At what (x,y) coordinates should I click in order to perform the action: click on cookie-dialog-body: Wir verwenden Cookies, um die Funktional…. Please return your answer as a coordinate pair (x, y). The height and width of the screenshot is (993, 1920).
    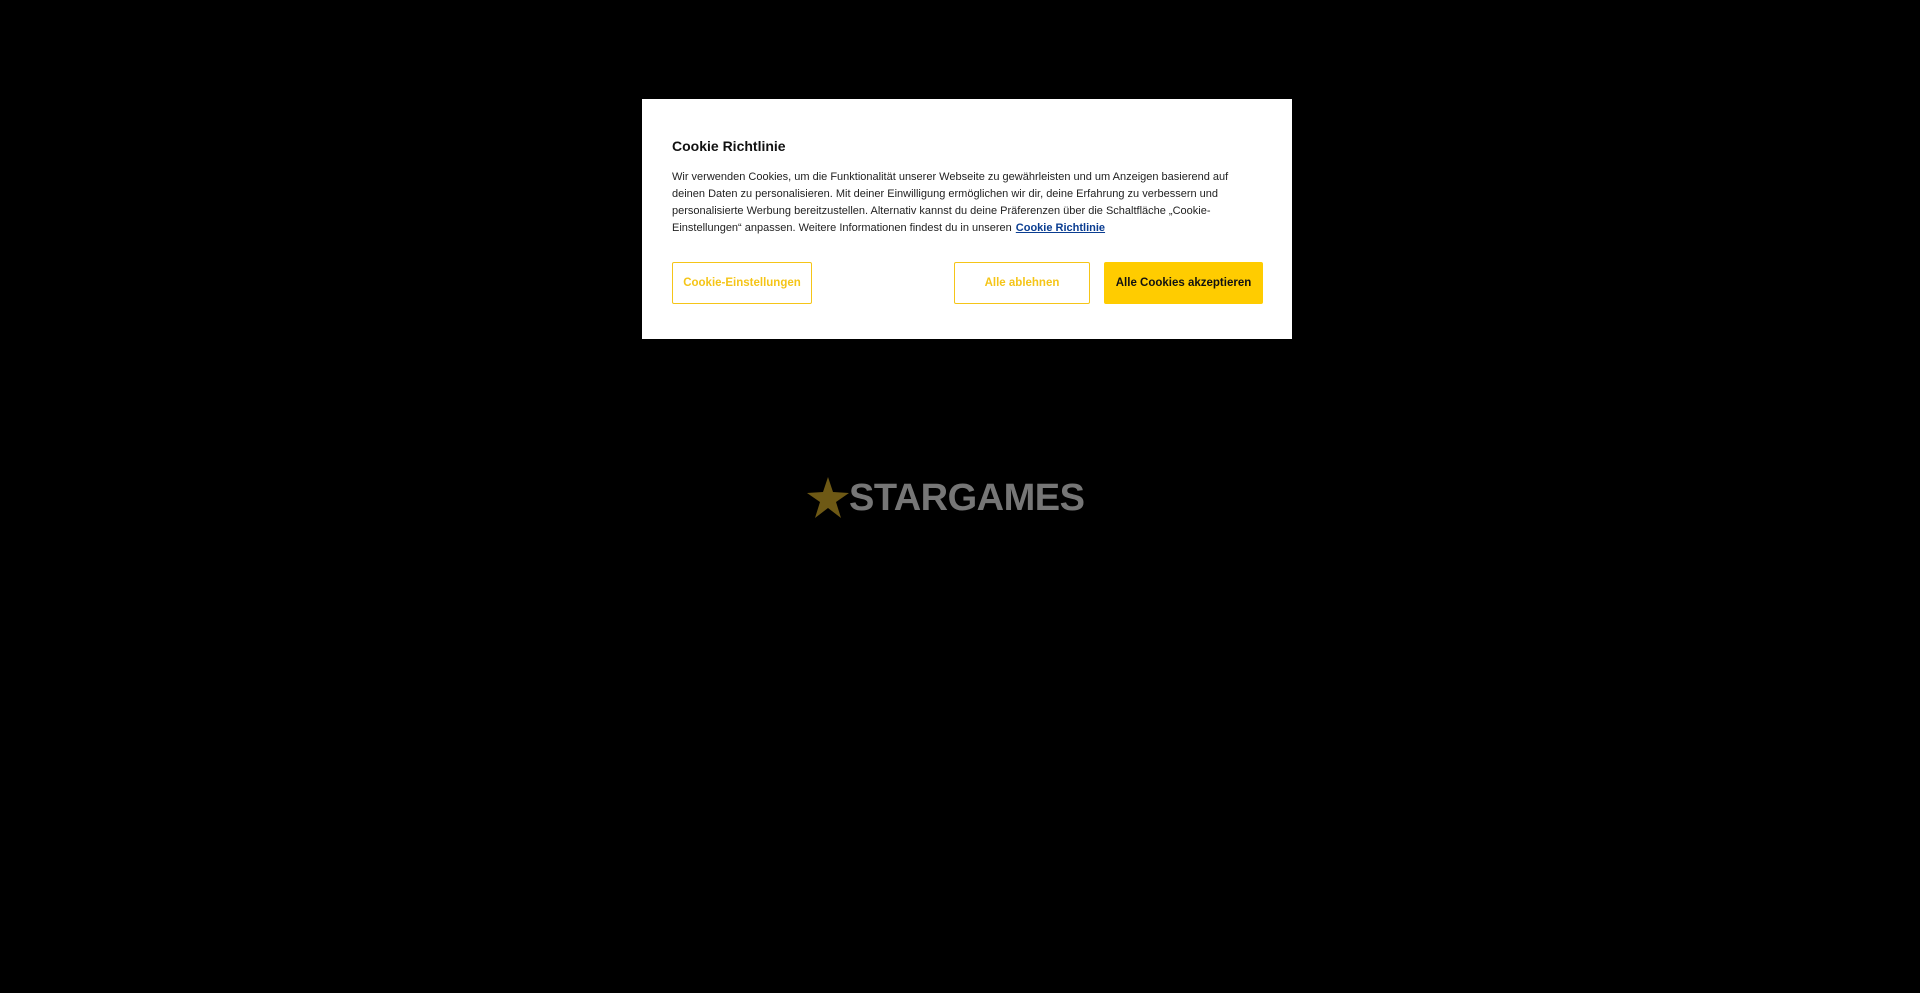
    Looking at the image, I should click on (967, 203).